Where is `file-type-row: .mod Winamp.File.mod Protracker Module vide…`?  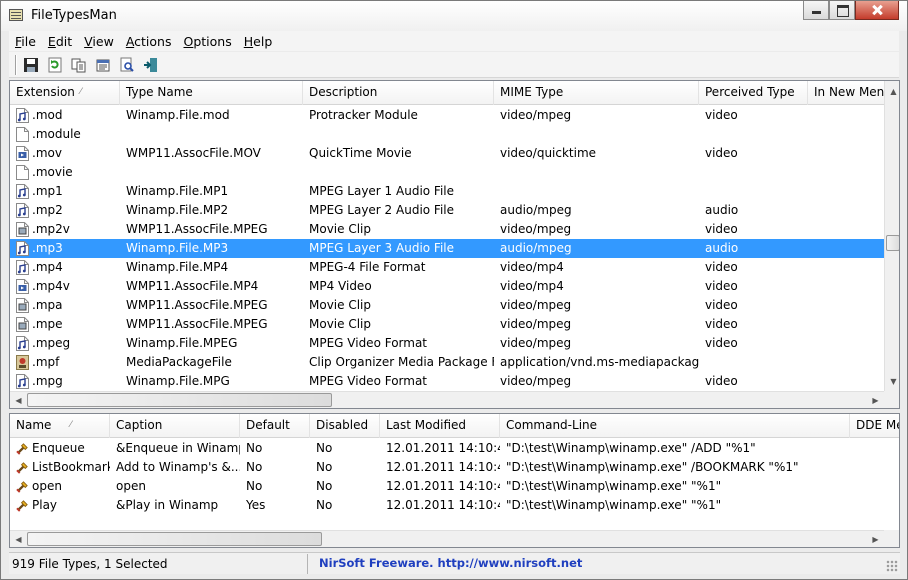
file-type-row: .mod Winamp.File.mod Protracker Module vide… is located at coordinates (447, 115).